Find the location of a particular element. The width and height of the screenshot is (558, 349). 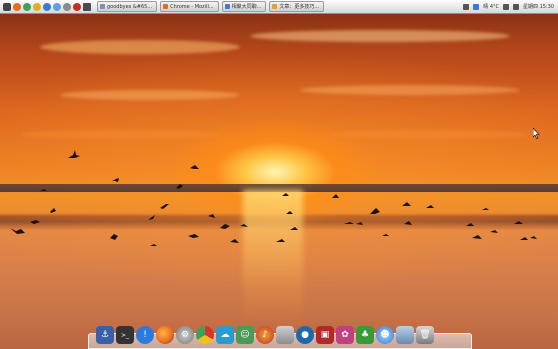

screen-icon is located at coordinates (87, 6).